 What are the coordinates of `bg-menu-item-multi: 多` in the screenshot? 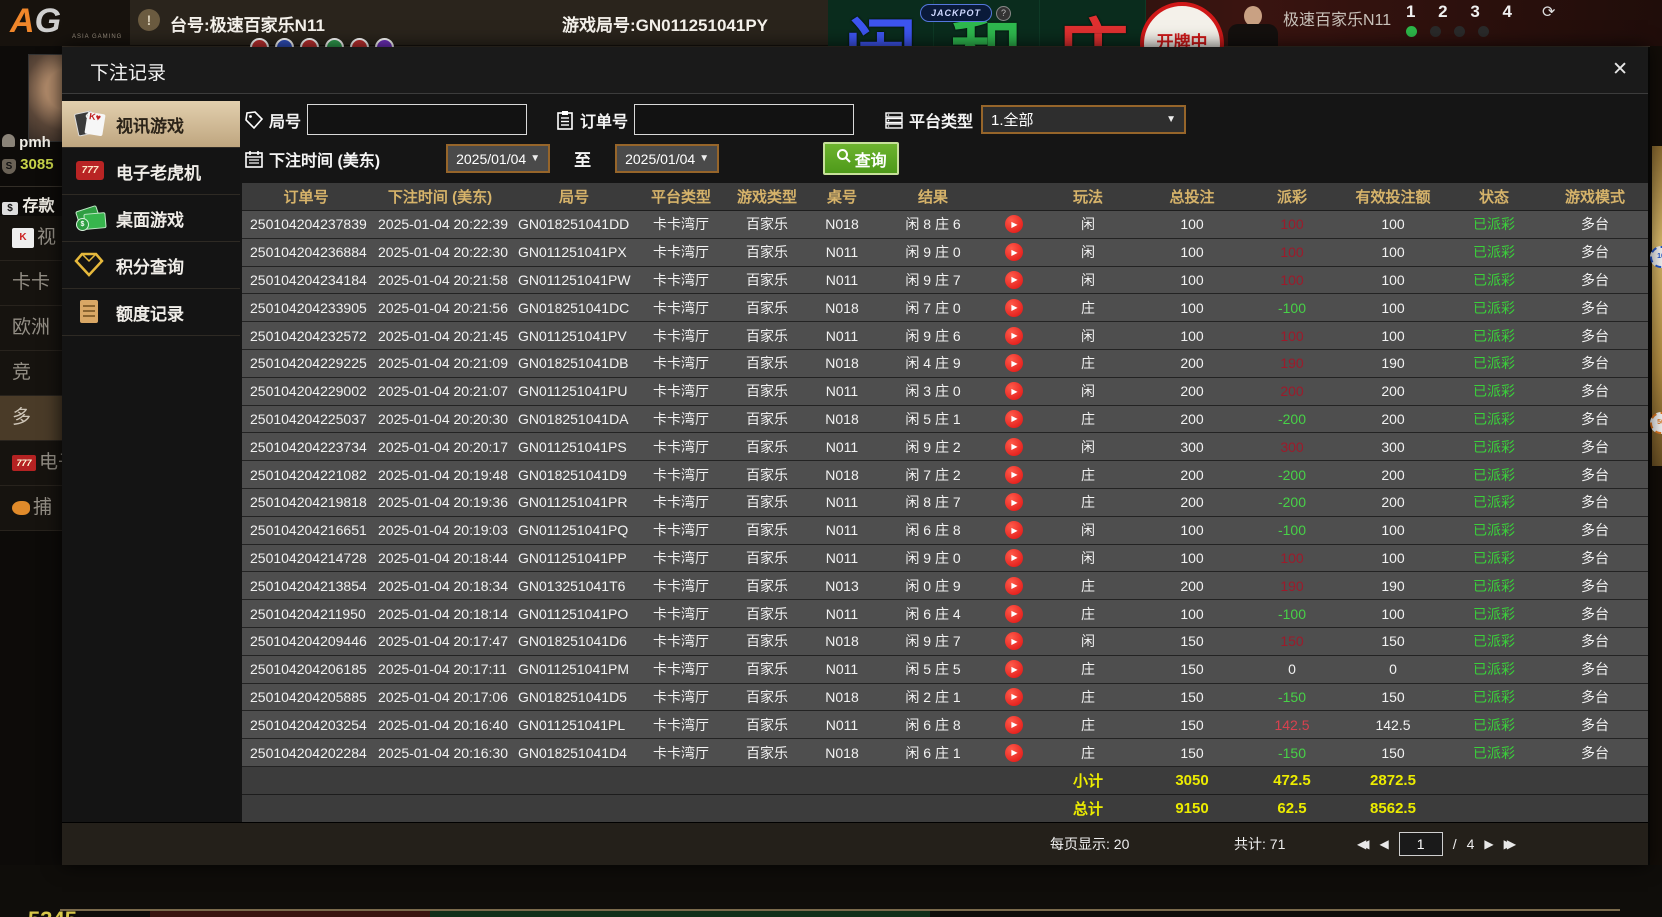 It's located at (31, 418).